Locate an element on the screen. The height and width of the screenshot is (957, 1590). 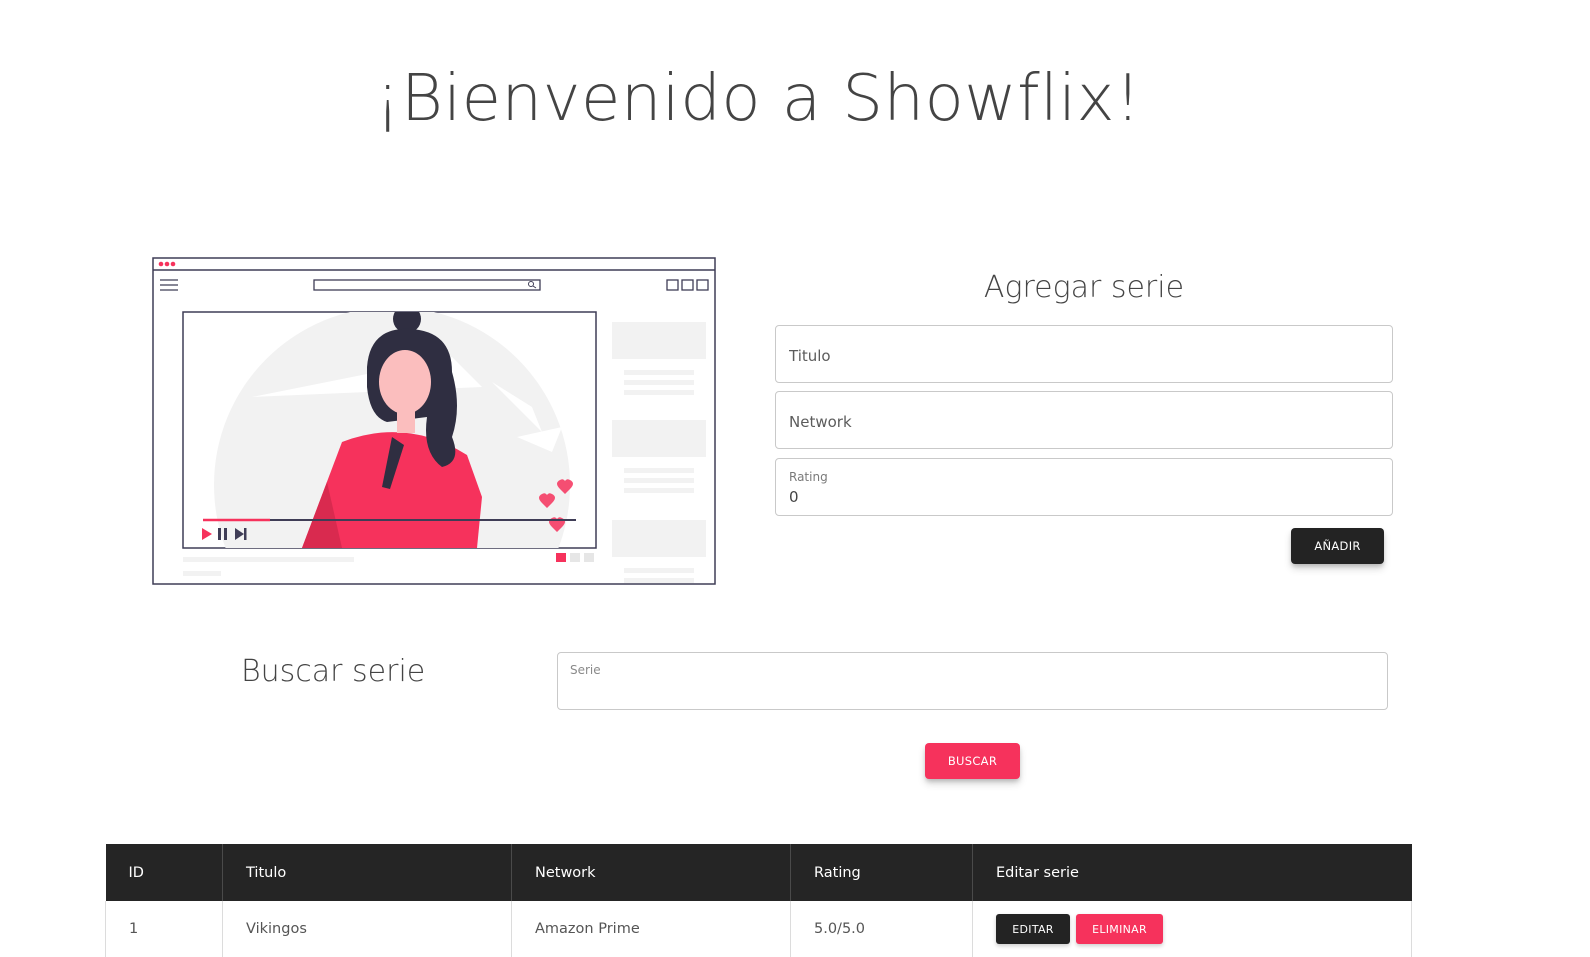
cell-rating: 5.0/5.0 is located at coordinates (881, 929).